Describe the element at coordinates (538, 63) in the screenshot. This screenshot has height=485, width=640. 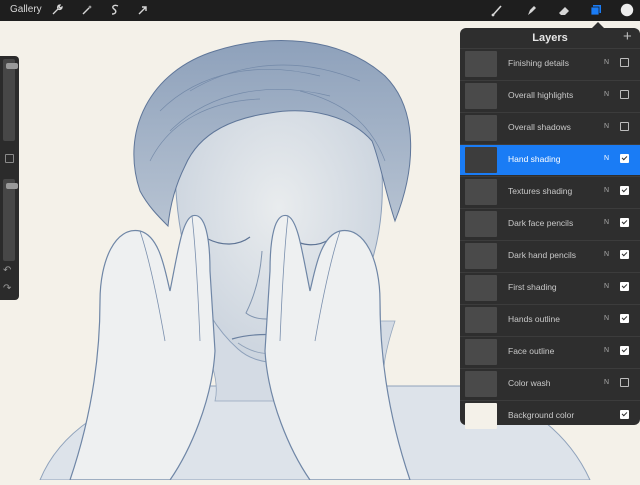
I see `layer-name: Finishing details` at that location.